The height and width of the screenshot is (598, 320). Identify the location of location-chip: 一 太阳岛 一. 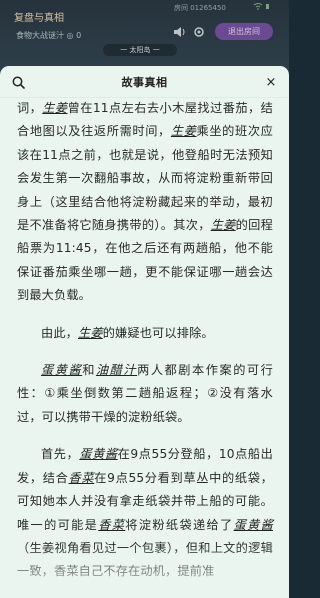
(140, 50).